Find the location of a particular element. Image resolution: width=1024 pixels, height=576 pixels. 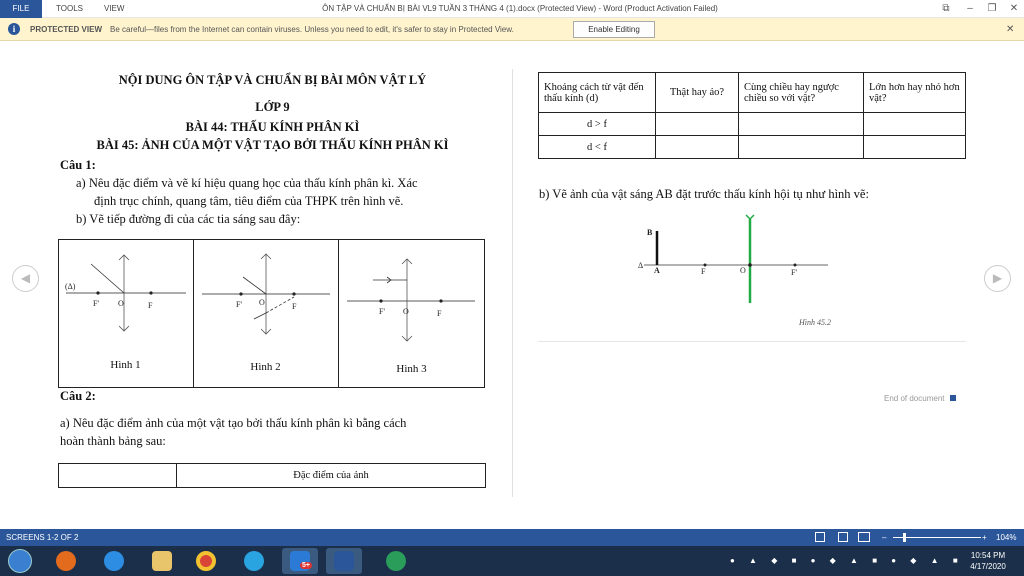

figure2-caption: Hình 2 is located at coordinates (265, 367).